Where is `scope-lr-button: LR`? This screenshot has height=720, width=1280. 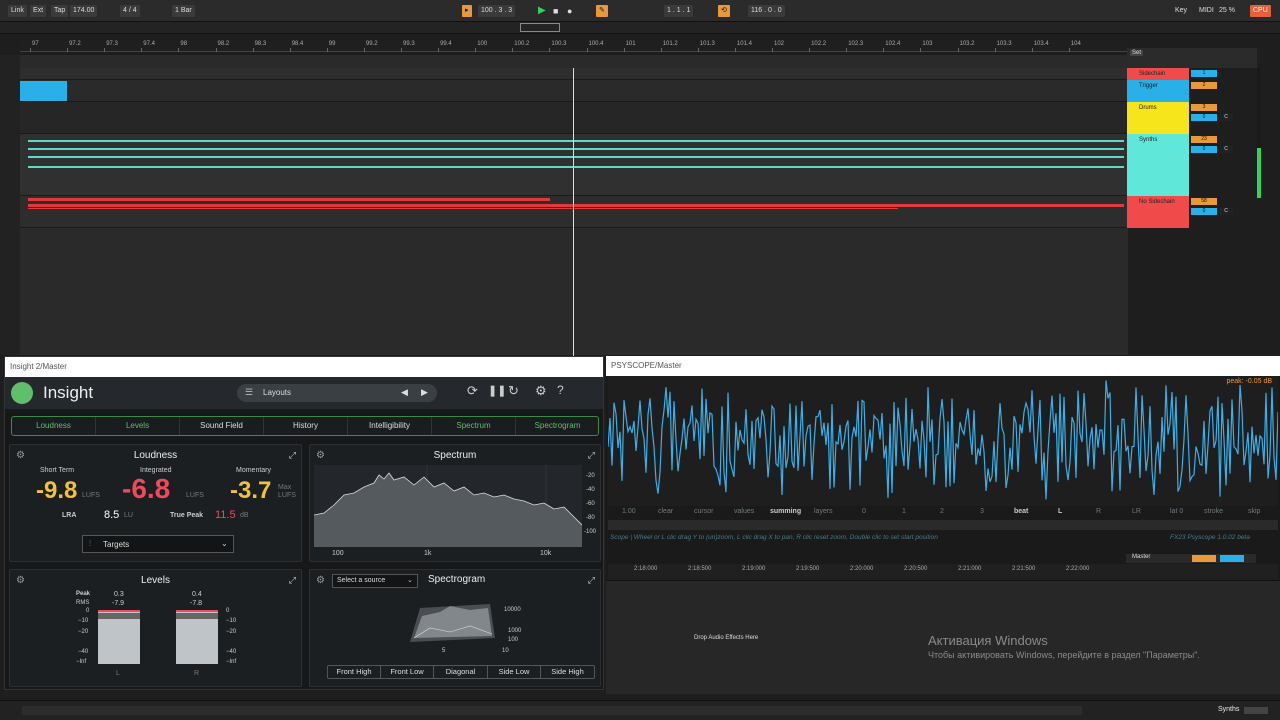
scope-lr-button: LR is located at coordinates (1136, 511).